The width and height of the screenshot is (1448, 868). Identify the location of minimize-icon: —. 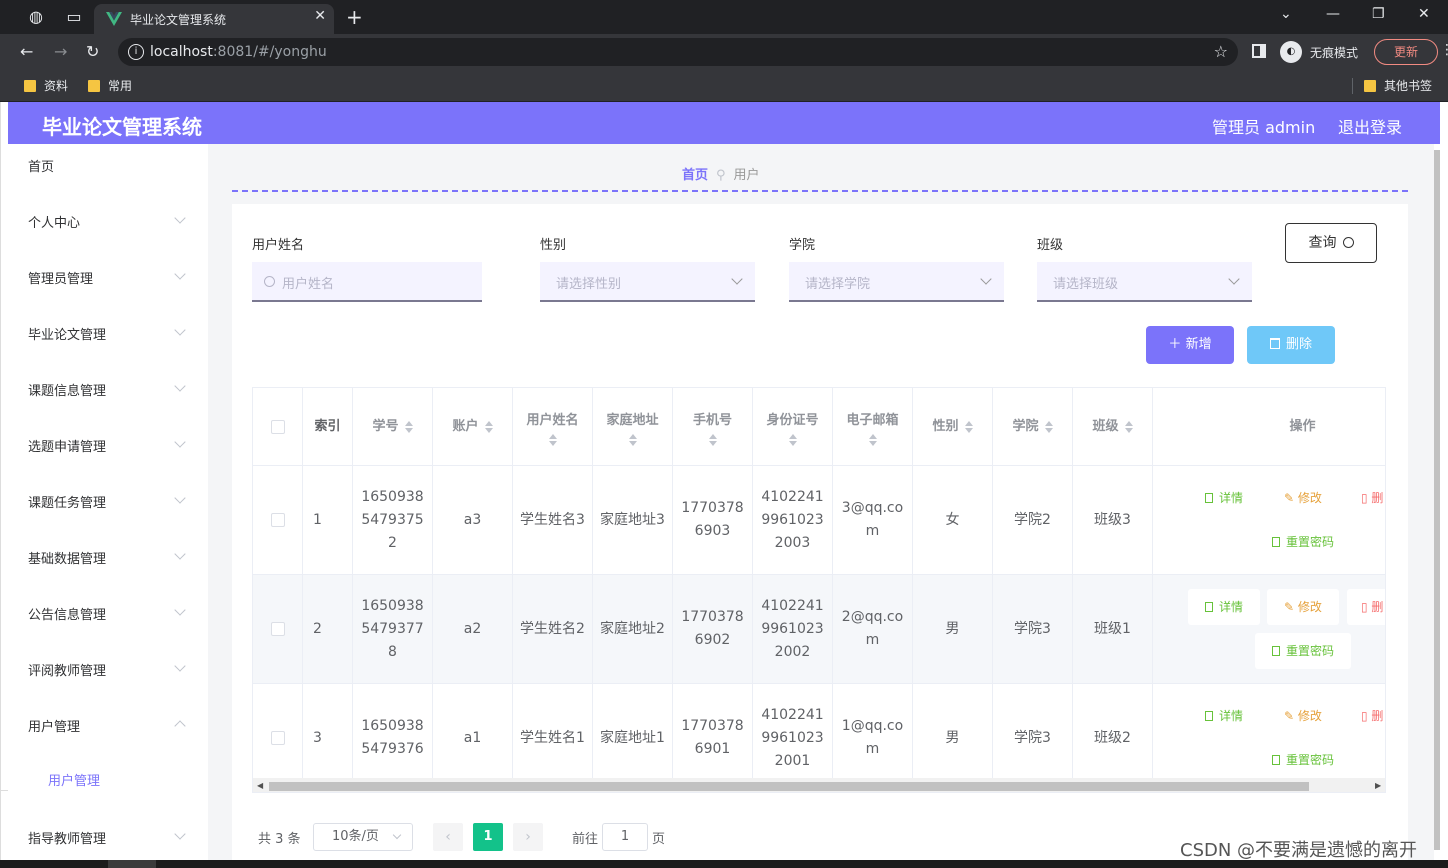
(1333, 14).